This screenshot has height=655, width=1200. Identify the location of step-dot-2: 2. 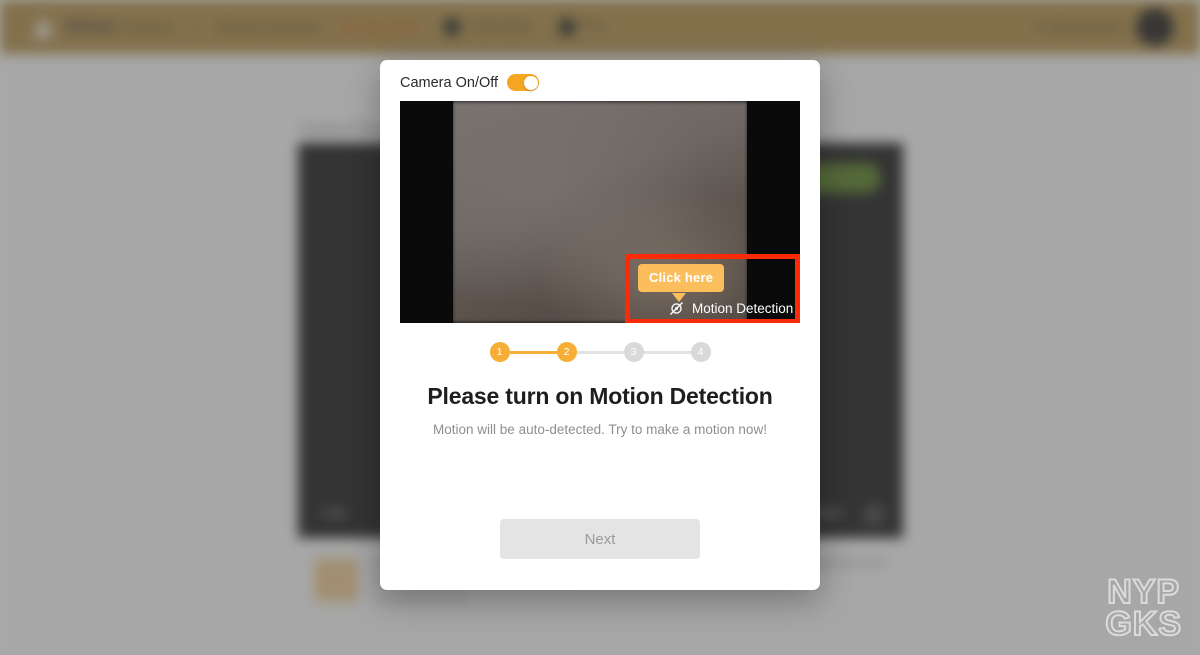
(566, 352).